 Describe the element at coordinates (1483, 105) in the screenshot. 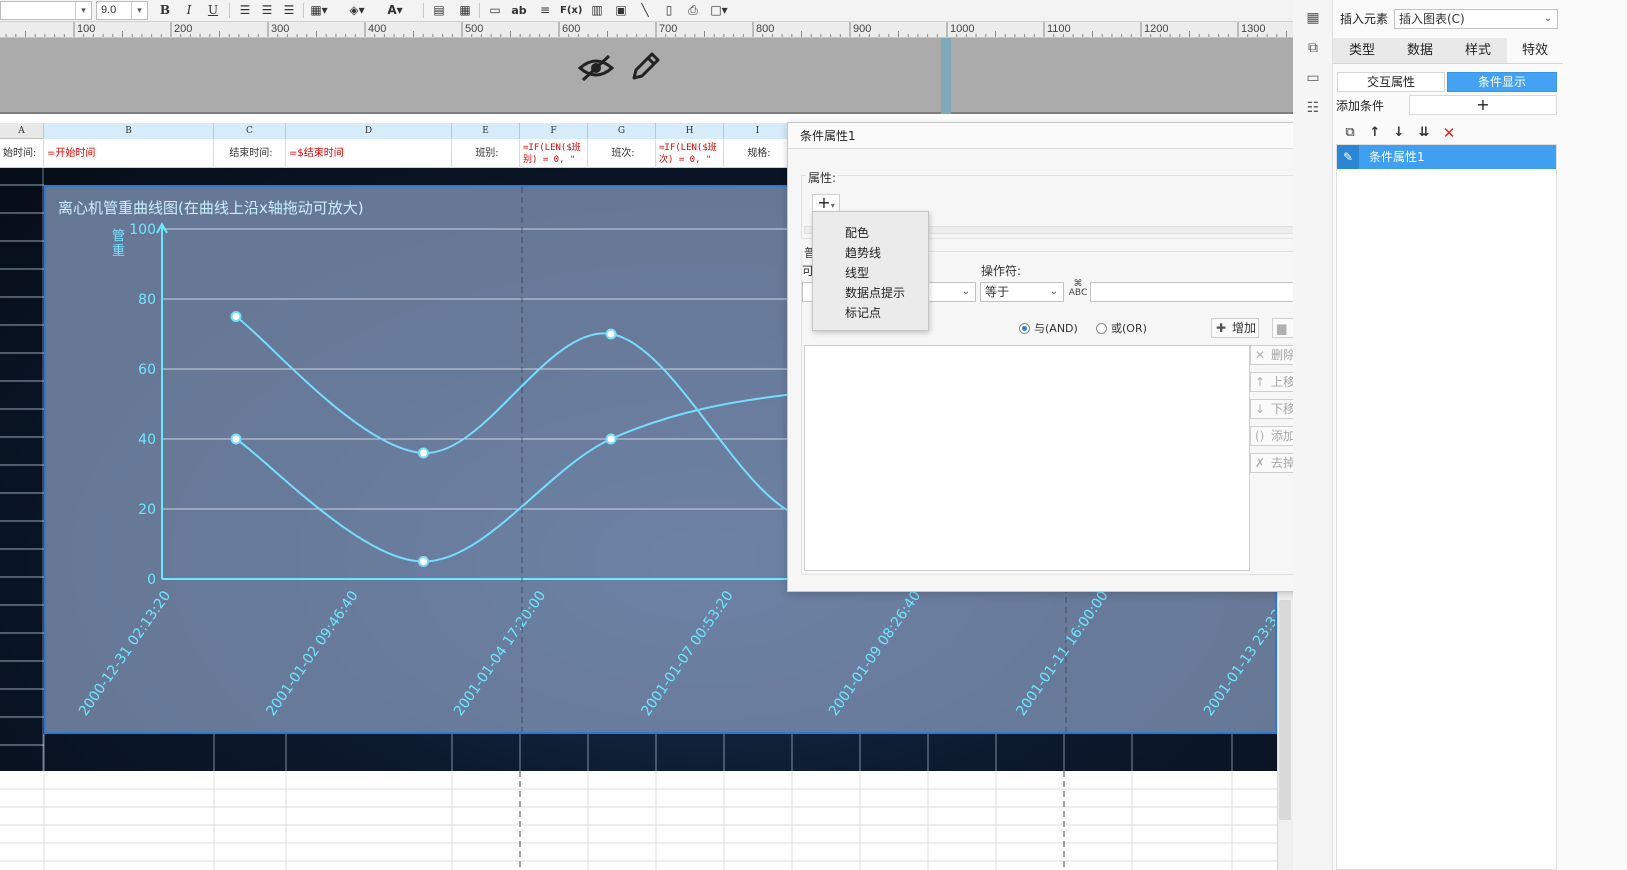

I see `add-condition-plus-button: +` at that location.